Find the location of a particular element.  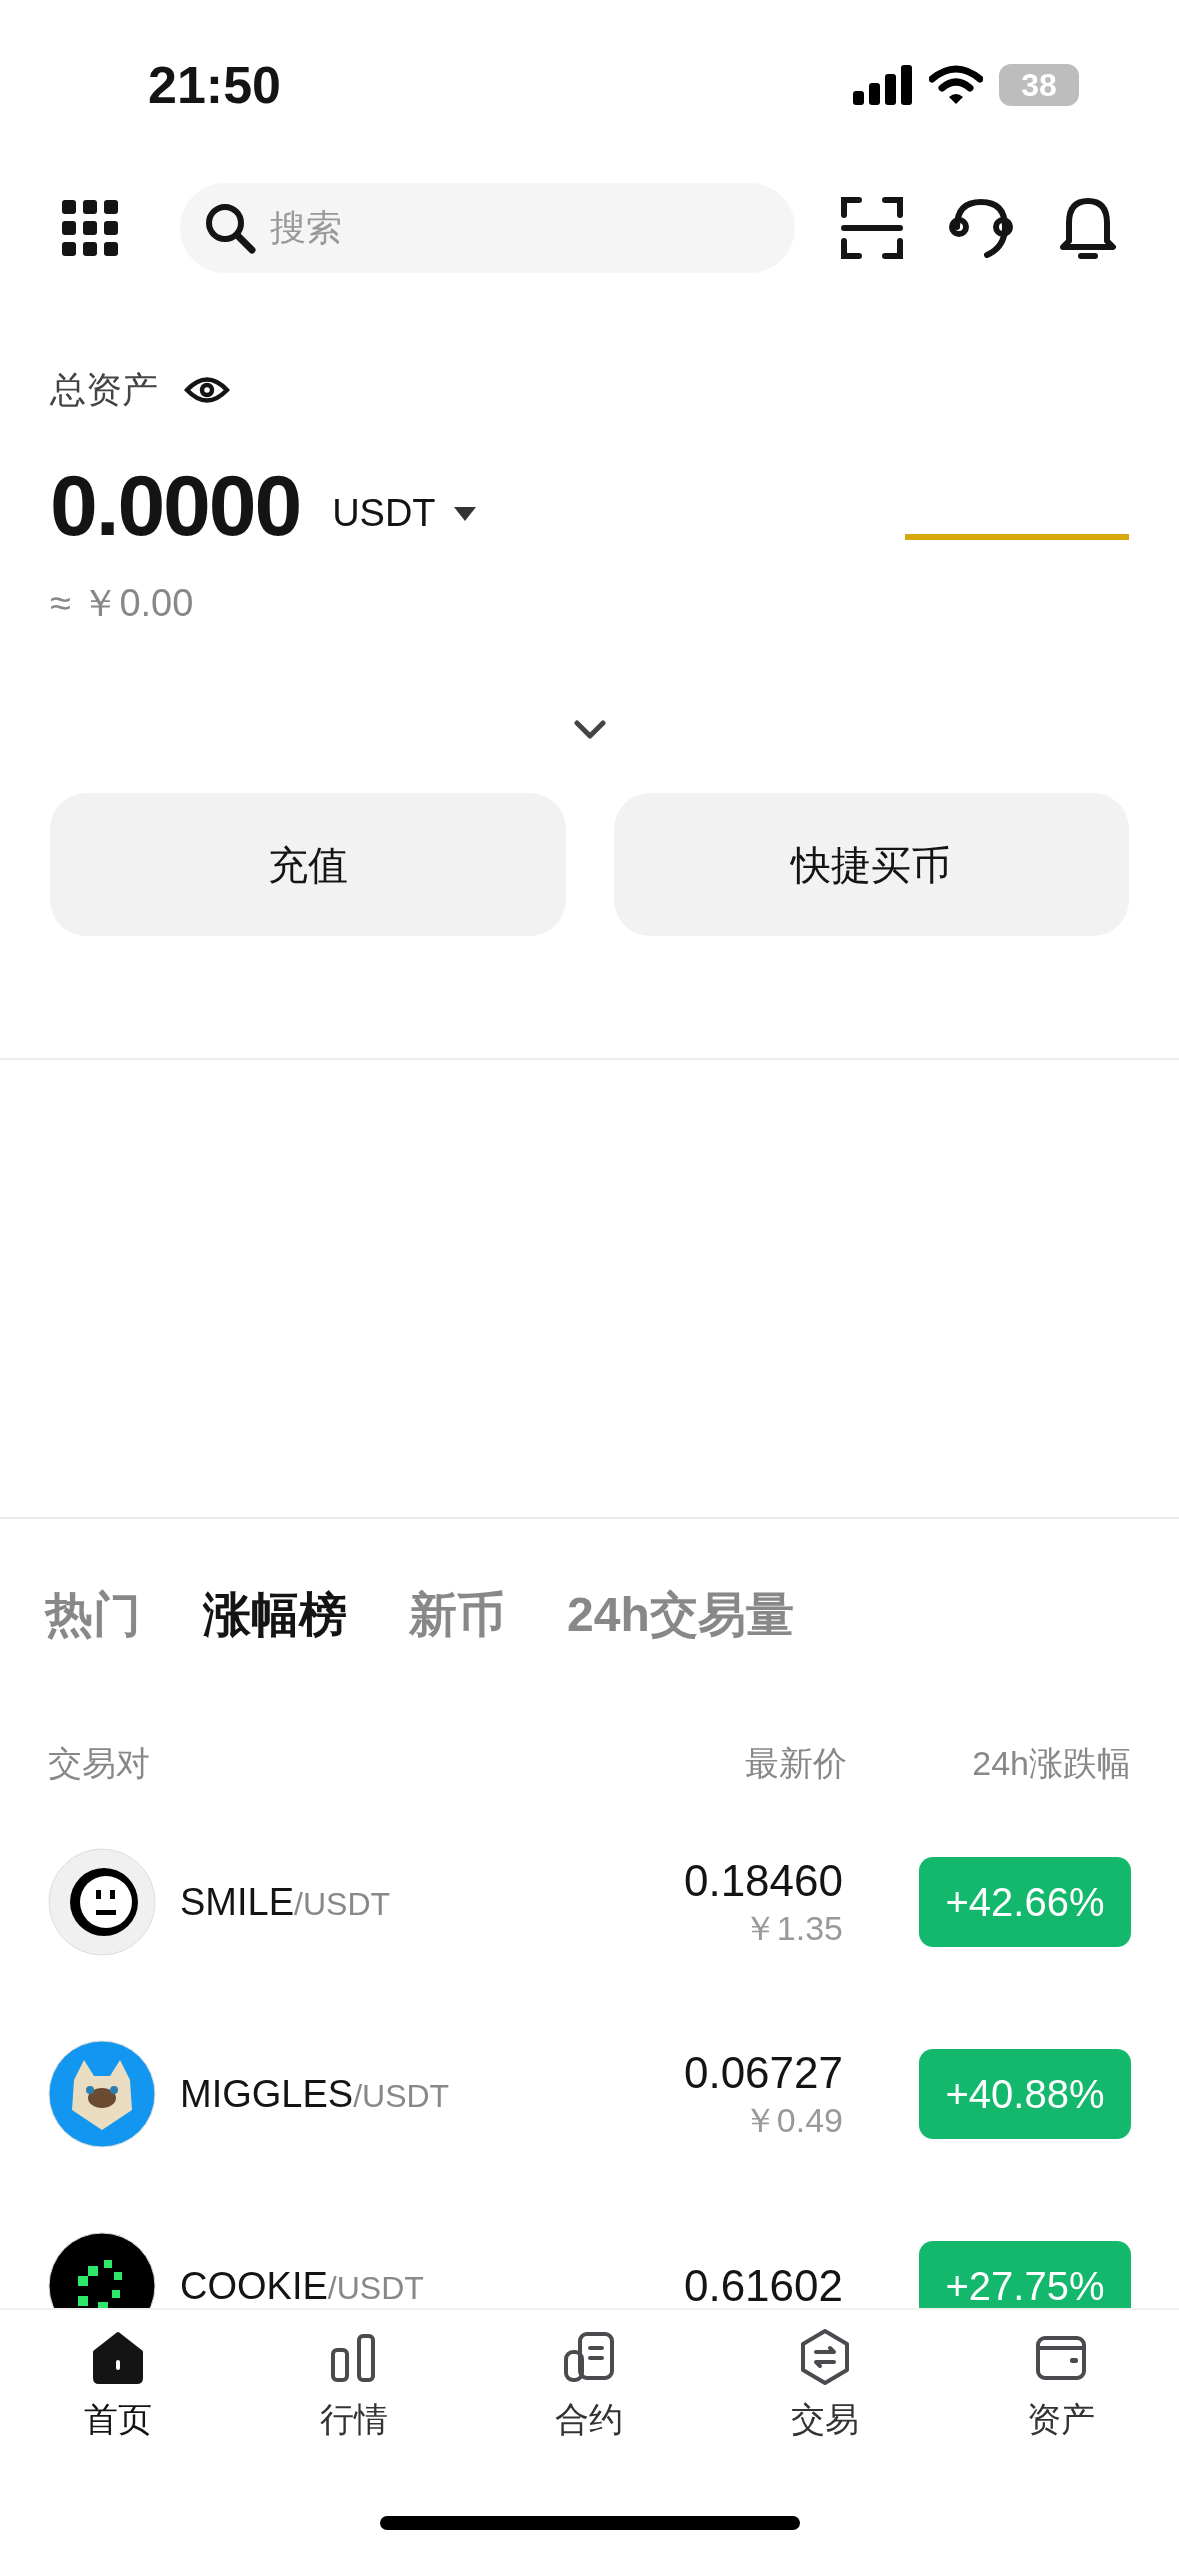

eye-icon is located at coordinates (207, 390).